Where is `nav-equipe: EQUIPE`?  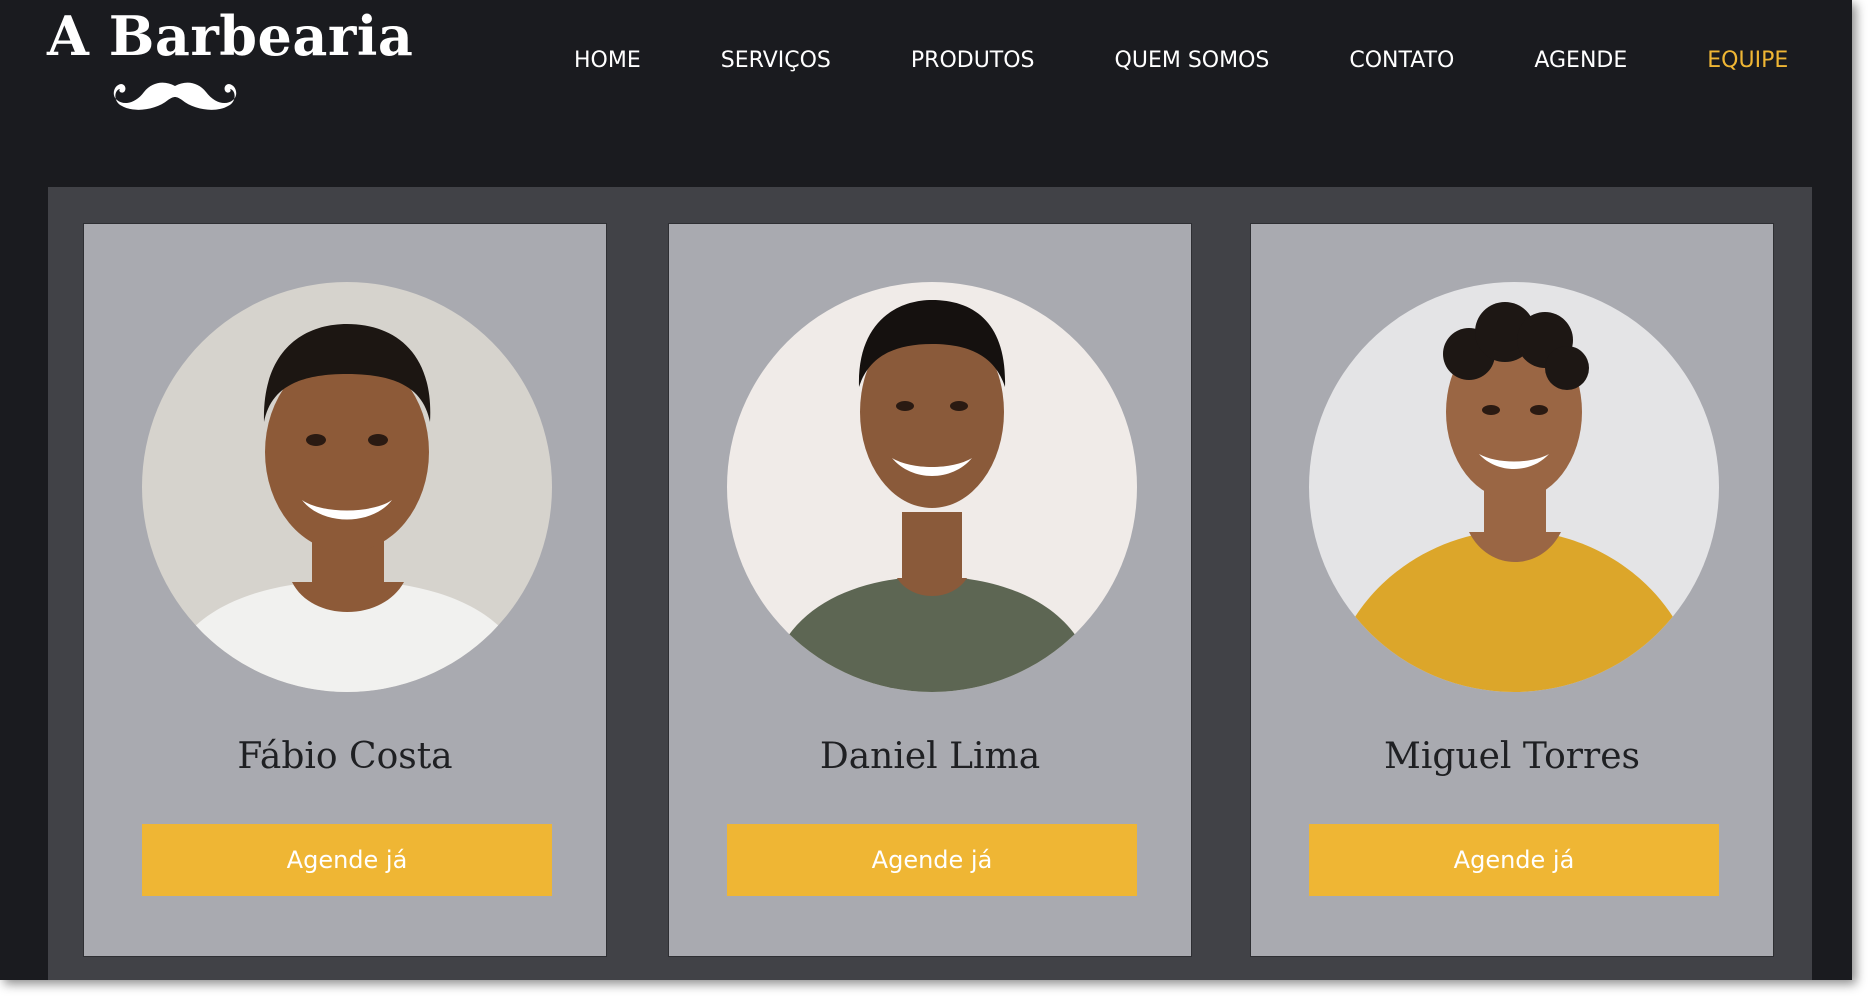
nav-equipe: EQUIPE is located at coordinates (1747, 60).